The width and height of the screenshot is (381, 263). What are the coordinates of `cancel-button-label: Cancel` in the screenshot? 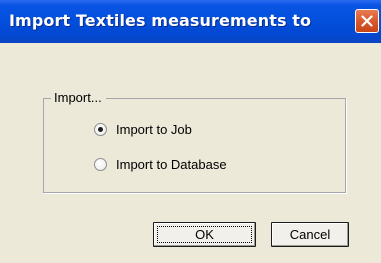 It's located at (310, 234).